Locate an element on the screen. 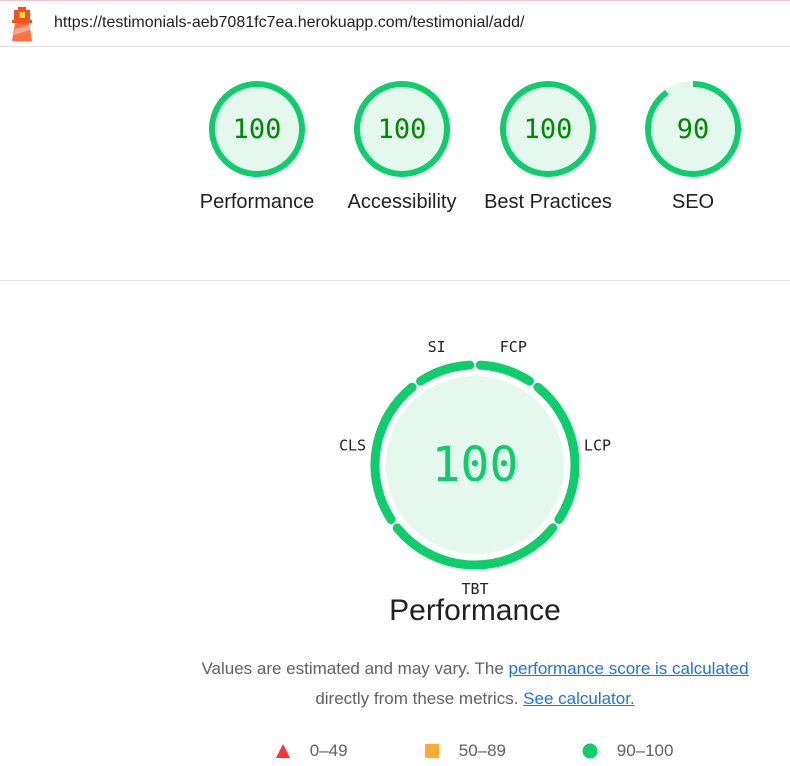 The height and width of the screenshot is (766, 790). triangle-icon is located at coordinates (283, 750).